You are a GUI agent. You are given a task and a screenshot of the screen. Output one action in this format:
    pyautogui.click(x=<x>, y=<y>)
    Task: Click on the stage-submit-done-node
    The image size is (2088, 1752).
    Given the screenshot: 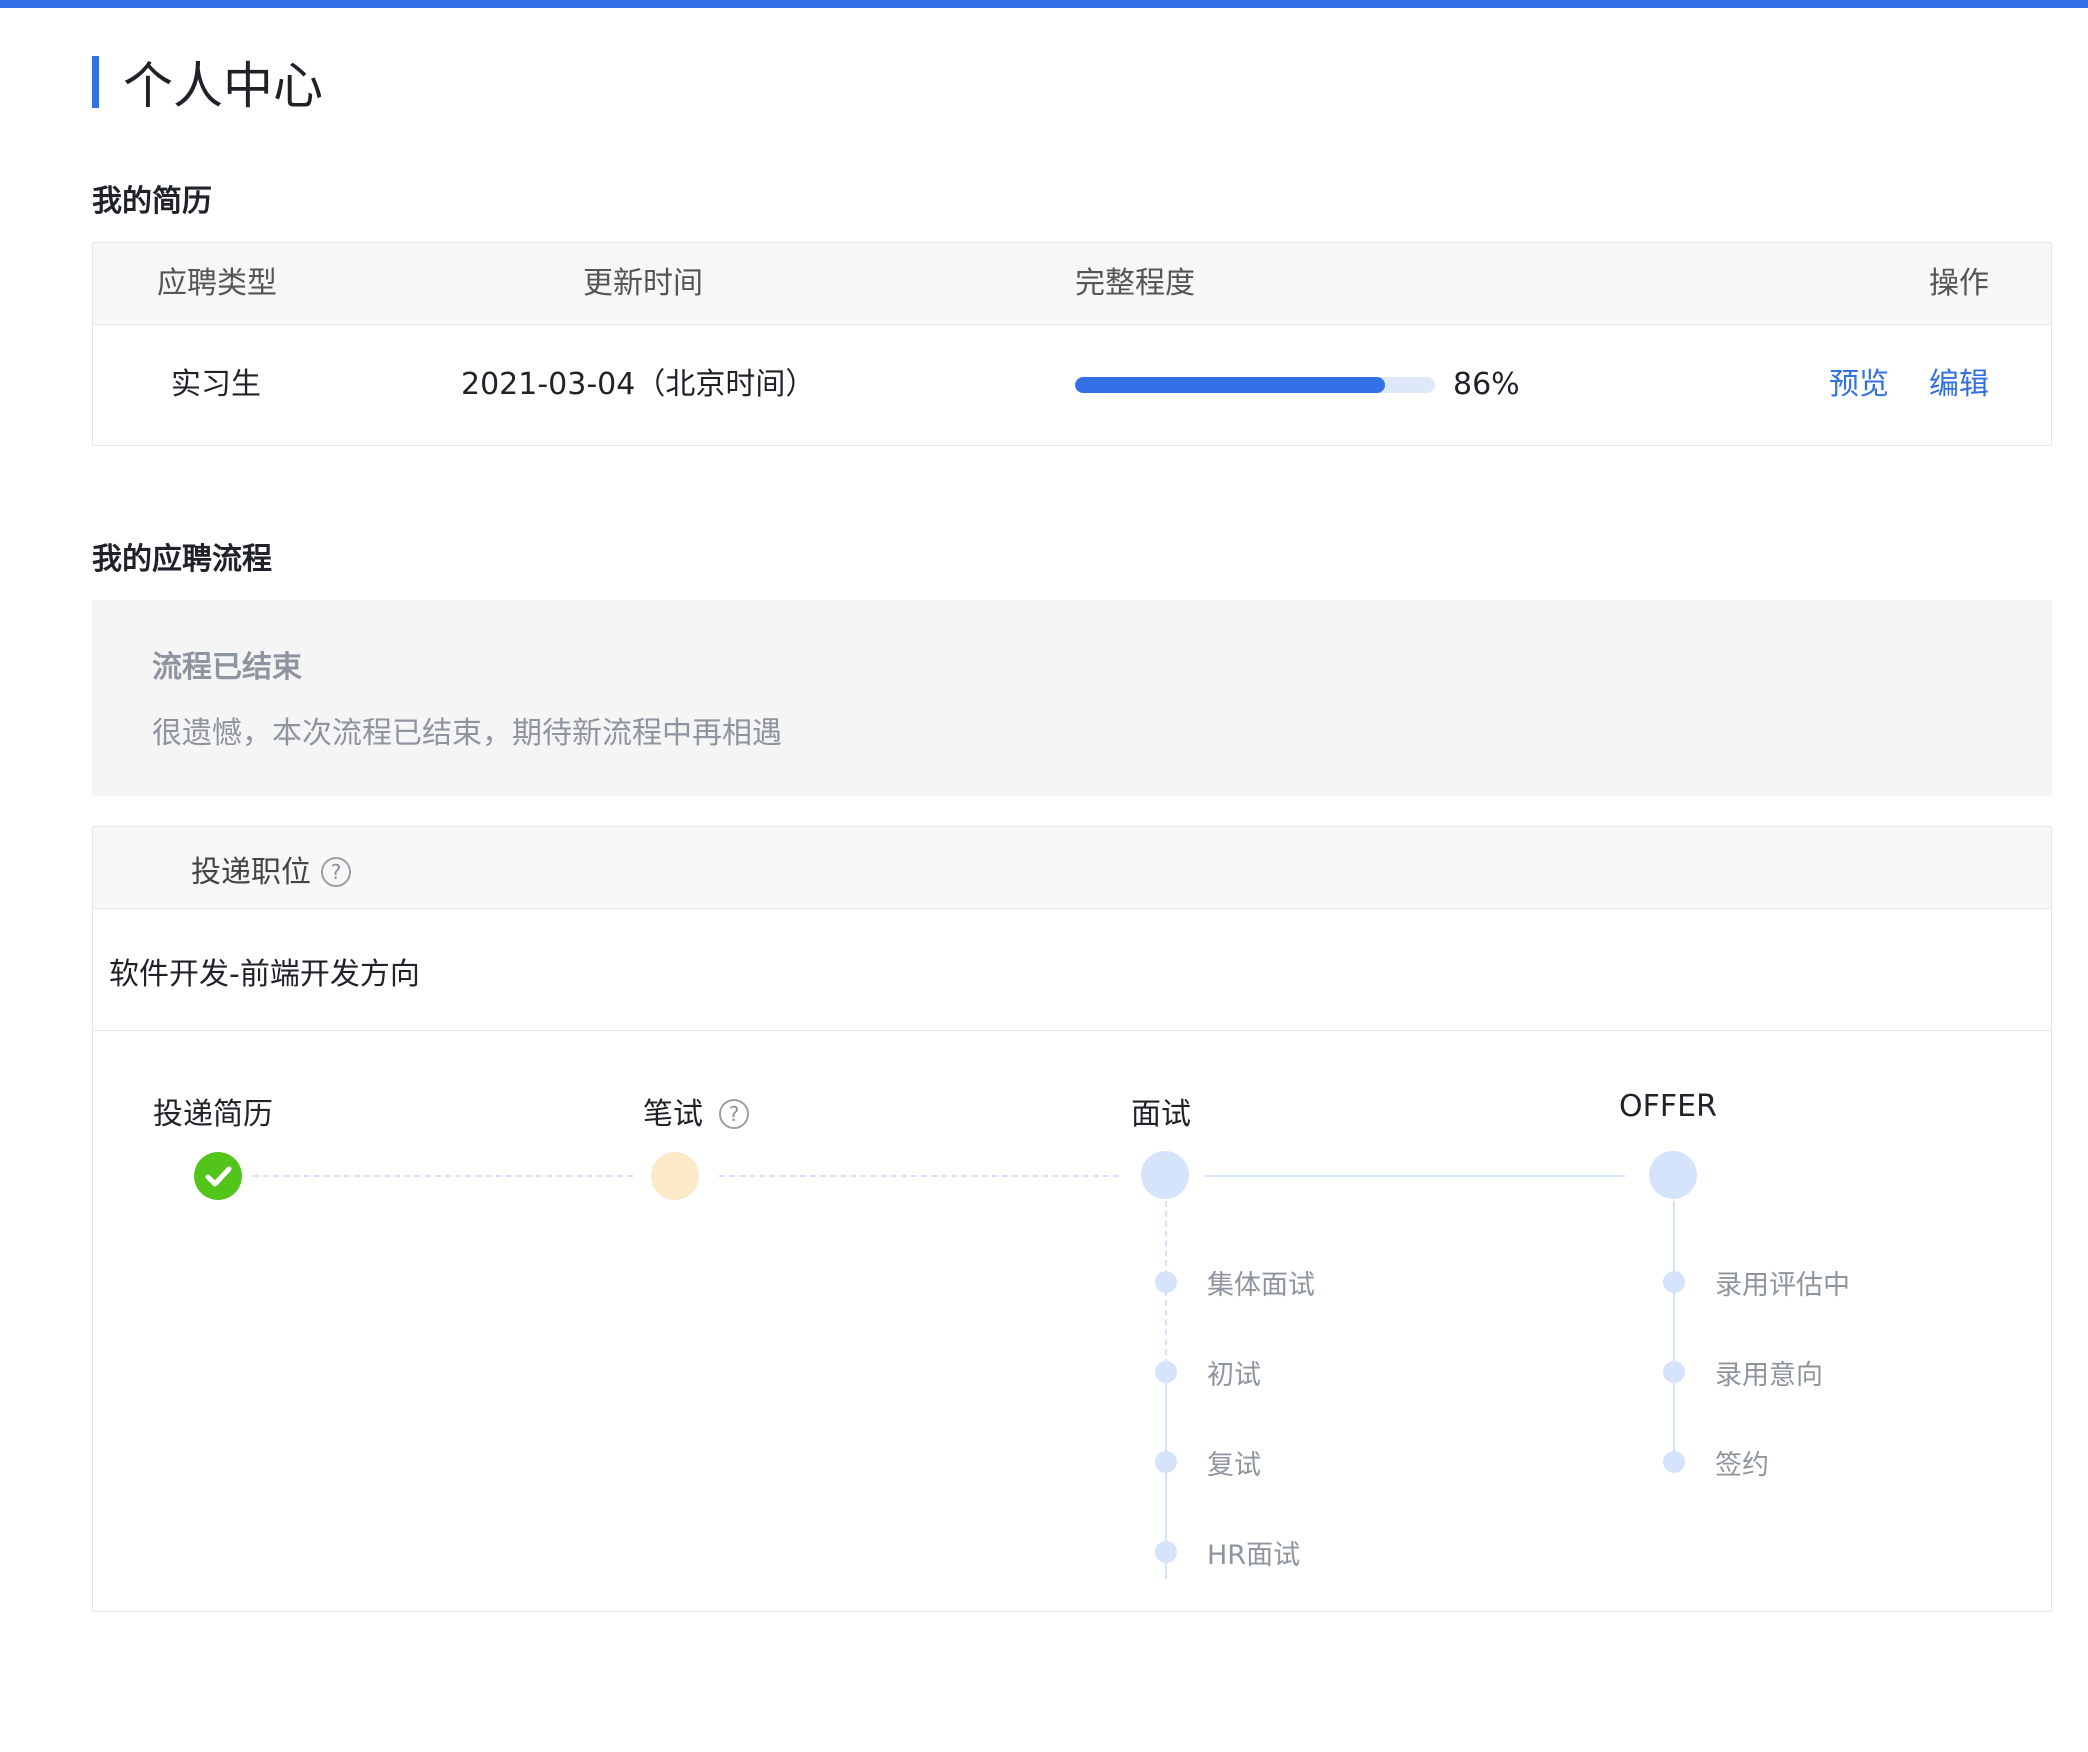 What is the action you would take?
    pyautogui.click(x=218, y=1176)
    